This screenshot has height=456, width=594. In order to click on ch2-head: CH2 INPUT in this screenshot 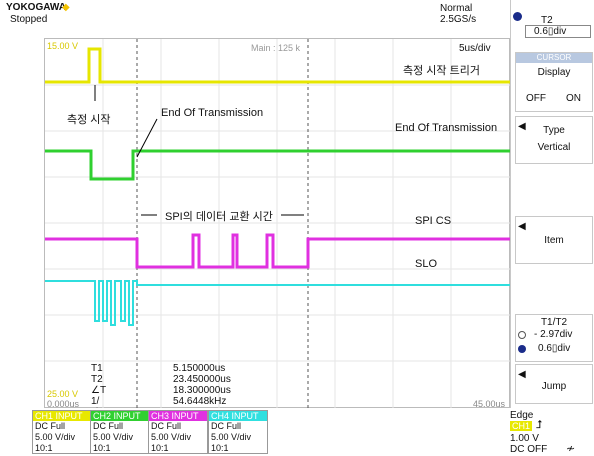, I will do `click(120, 416)`.